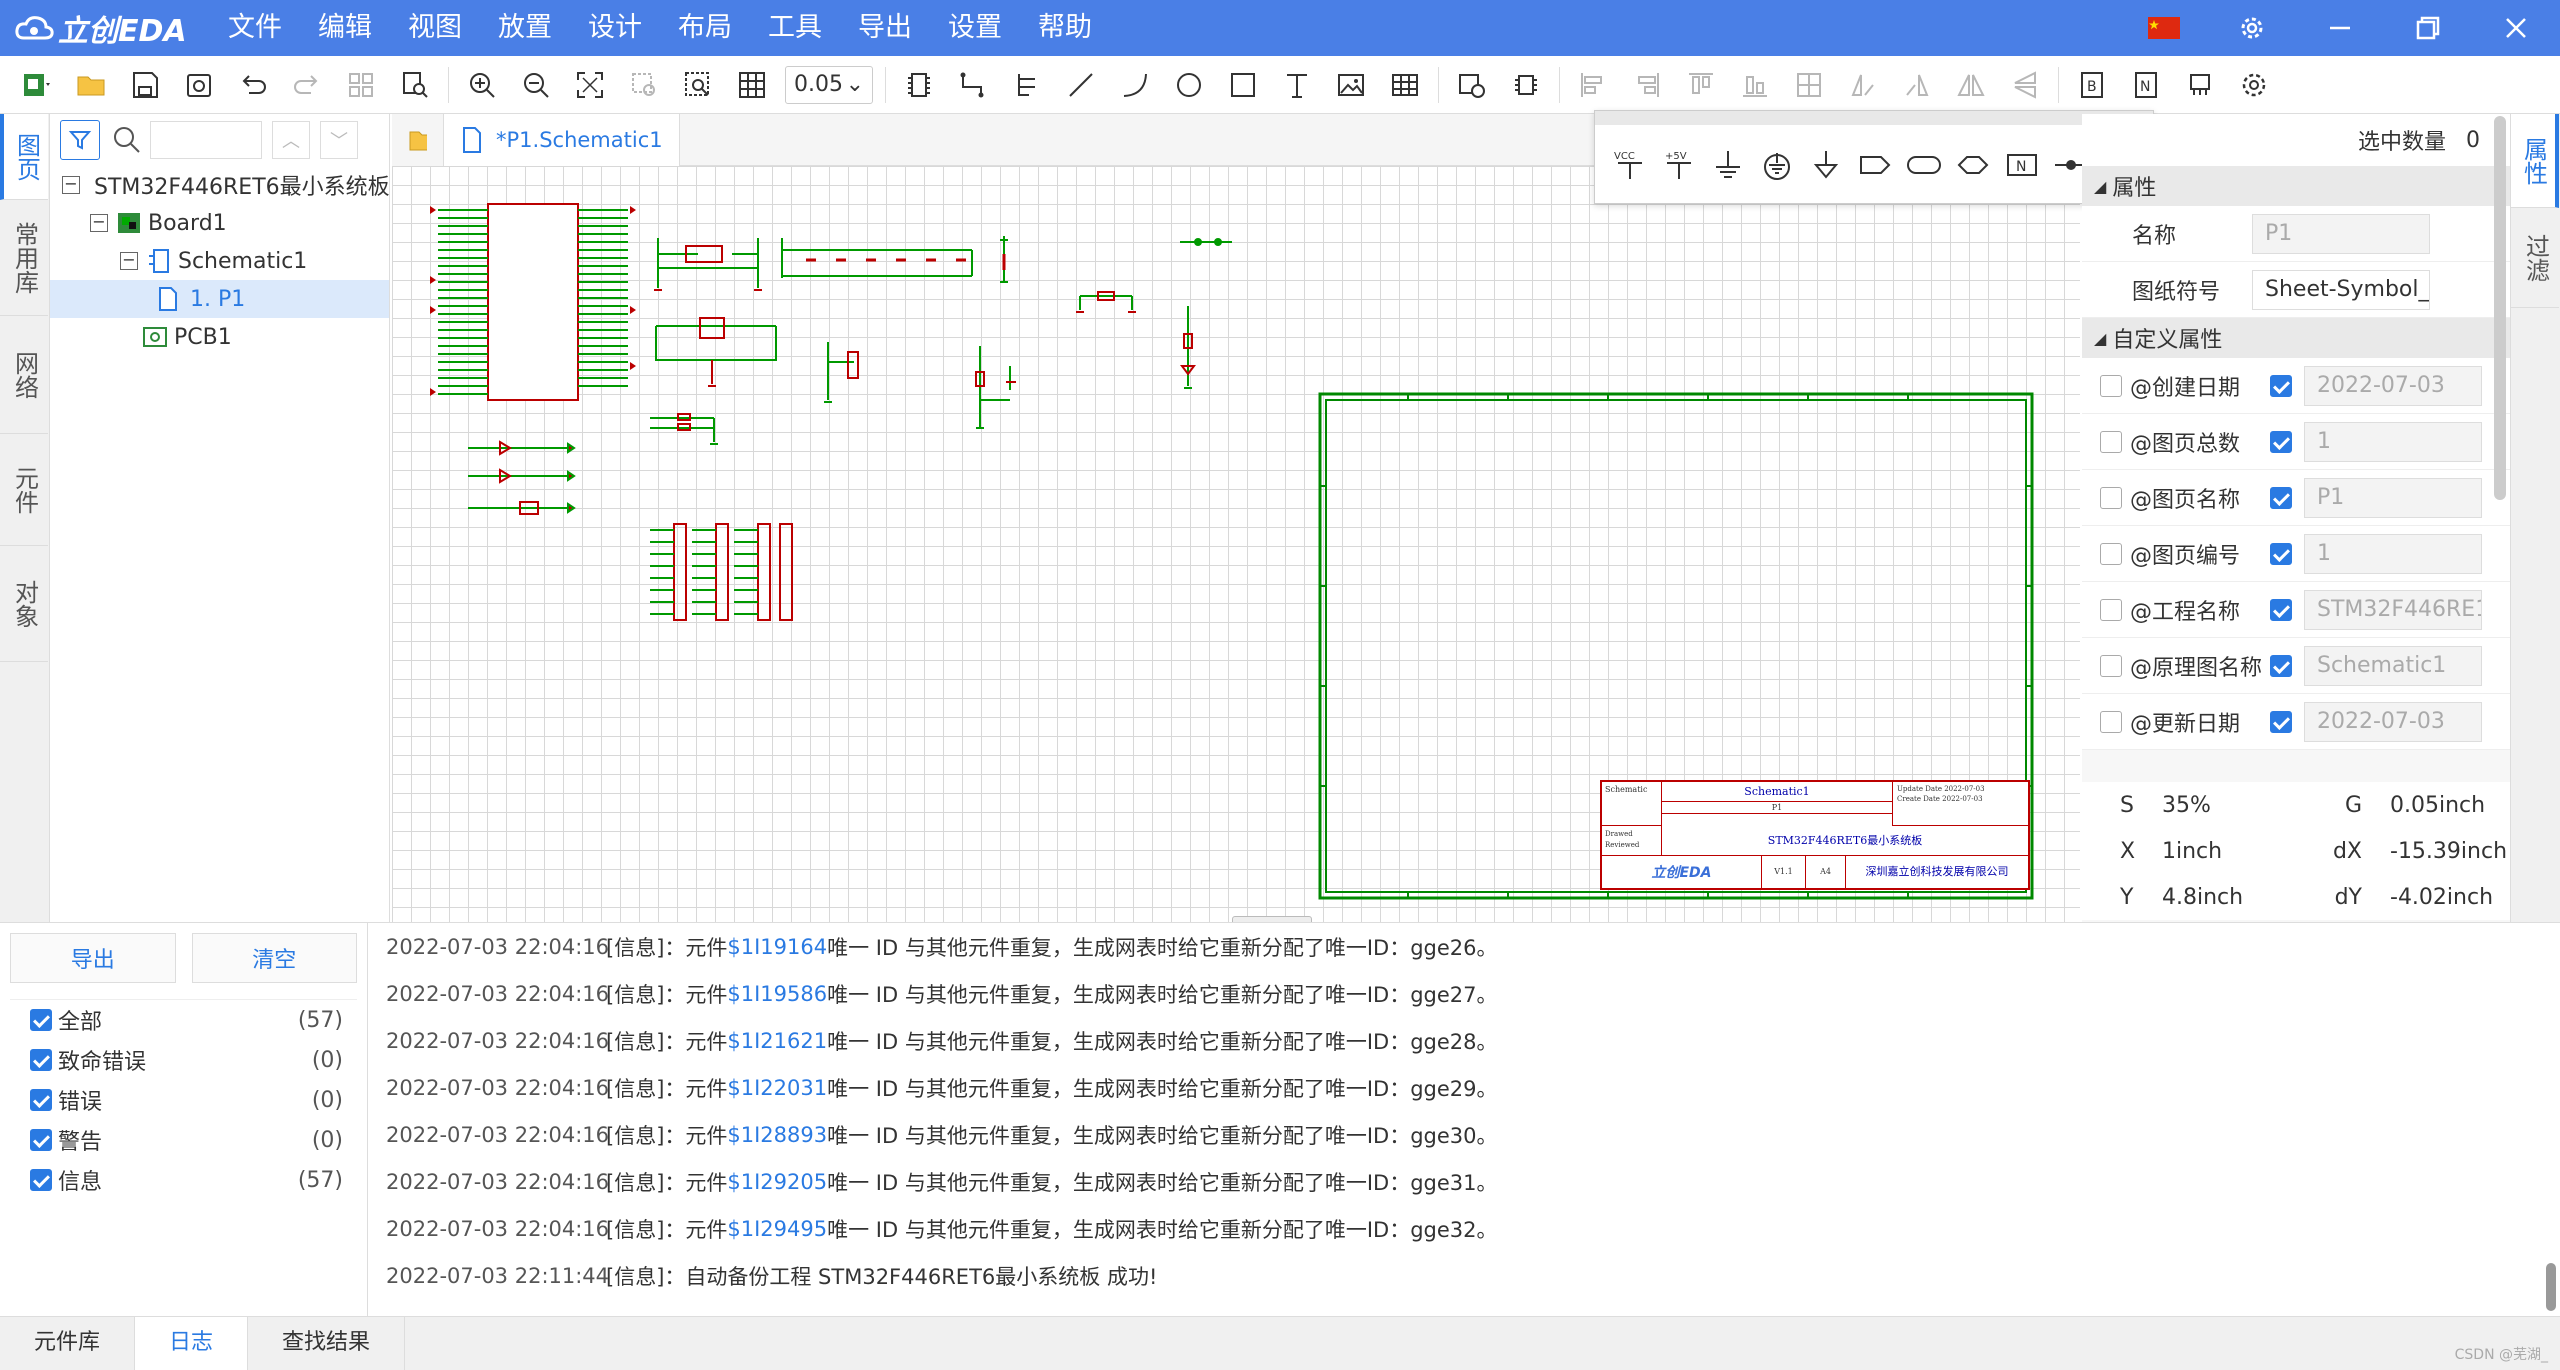  Describe the element at coordinates (919, 85) in the screenshot. I see `place-component-icon` at that location.